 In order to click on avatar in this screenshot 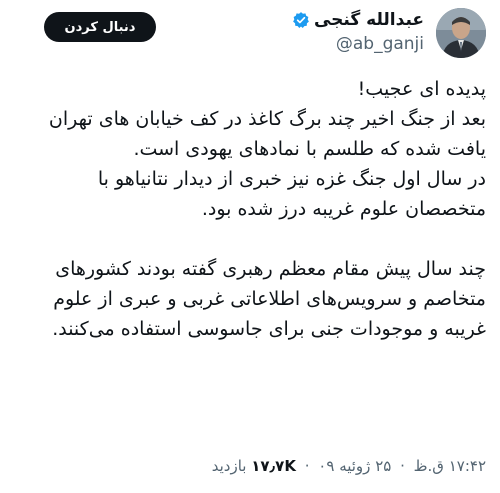, I will do `click(461, 33)`.